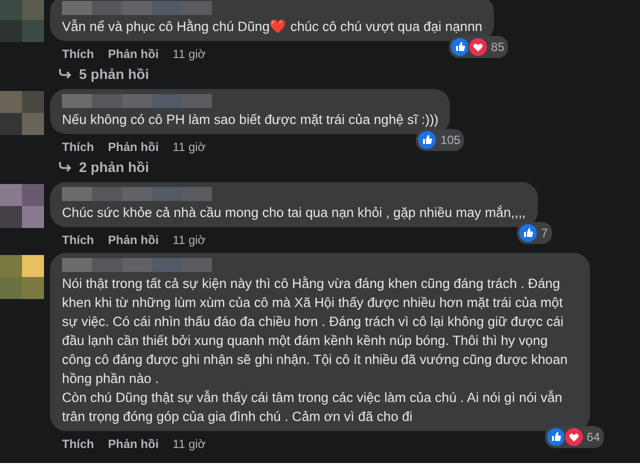 Image resolution: width=640 pixels, height=467 pixels. I want to click on reaction-count: 85, so click(497, 47).